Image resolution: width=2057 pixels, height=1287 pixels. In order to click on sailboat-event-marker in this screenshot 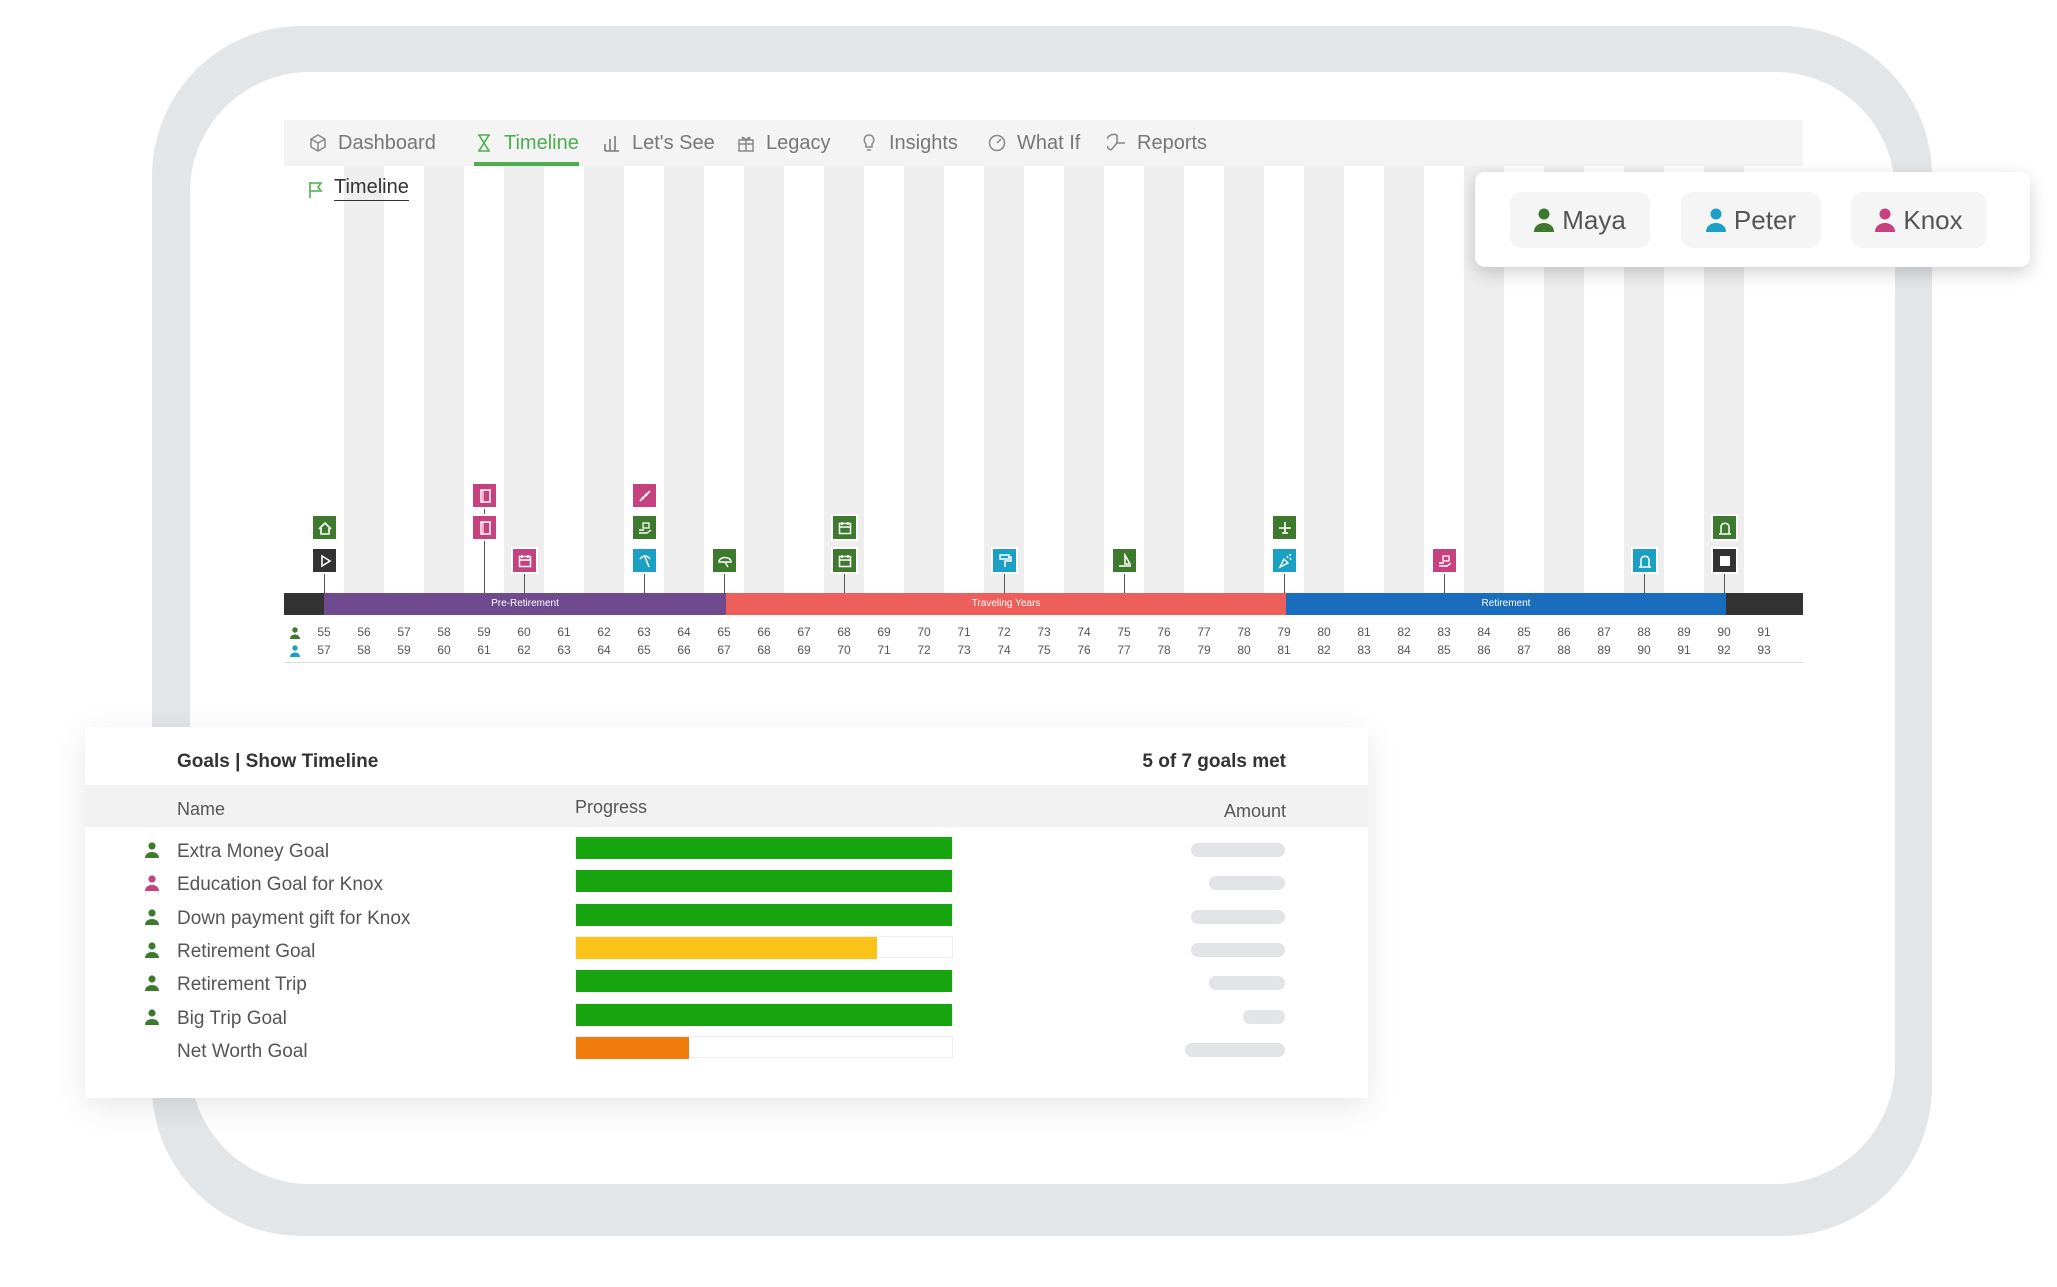, I will do `click(1124, 560)`.